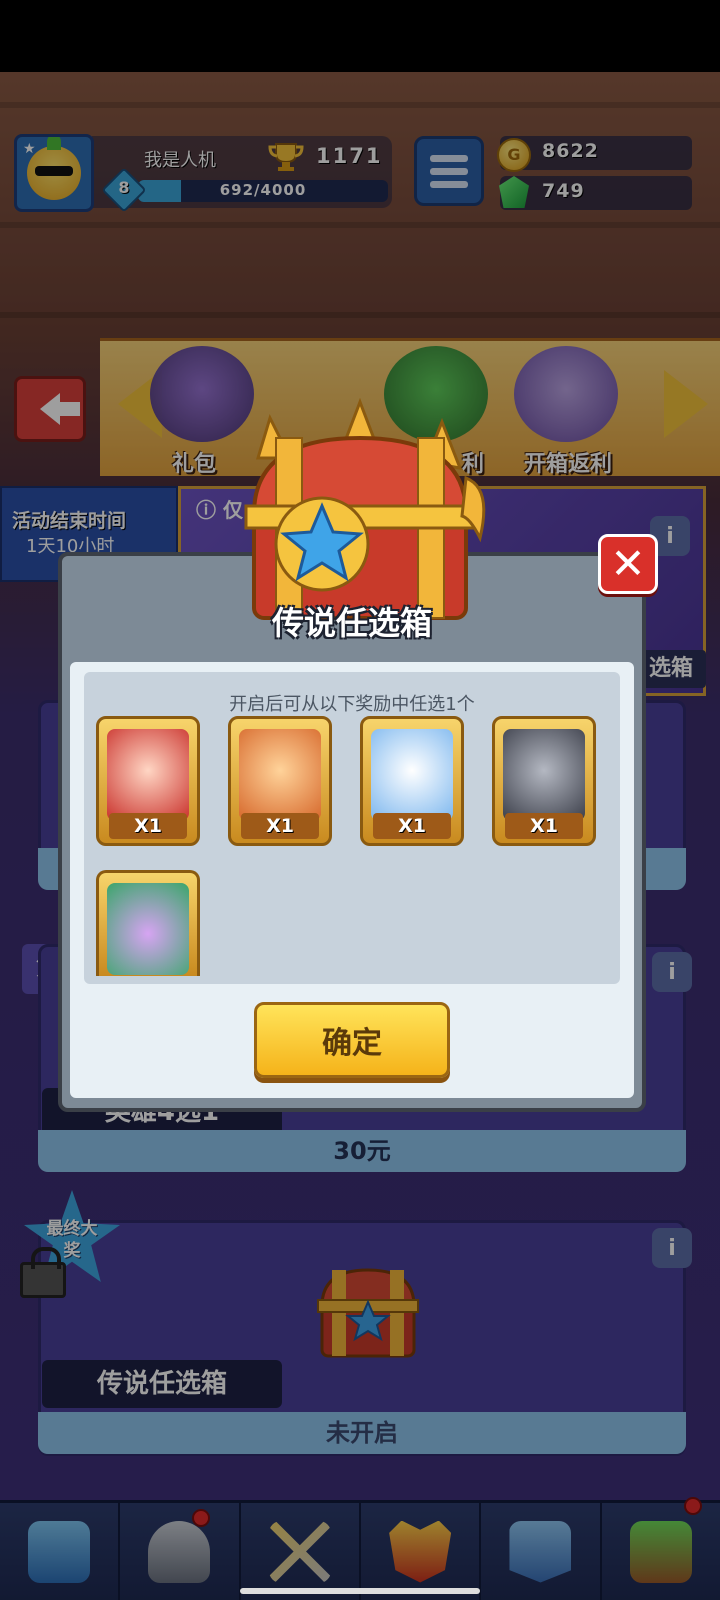  Describe the element at coordinates (148, 929) in the screenshot. I see `medusa-hero-portrait` at that location.